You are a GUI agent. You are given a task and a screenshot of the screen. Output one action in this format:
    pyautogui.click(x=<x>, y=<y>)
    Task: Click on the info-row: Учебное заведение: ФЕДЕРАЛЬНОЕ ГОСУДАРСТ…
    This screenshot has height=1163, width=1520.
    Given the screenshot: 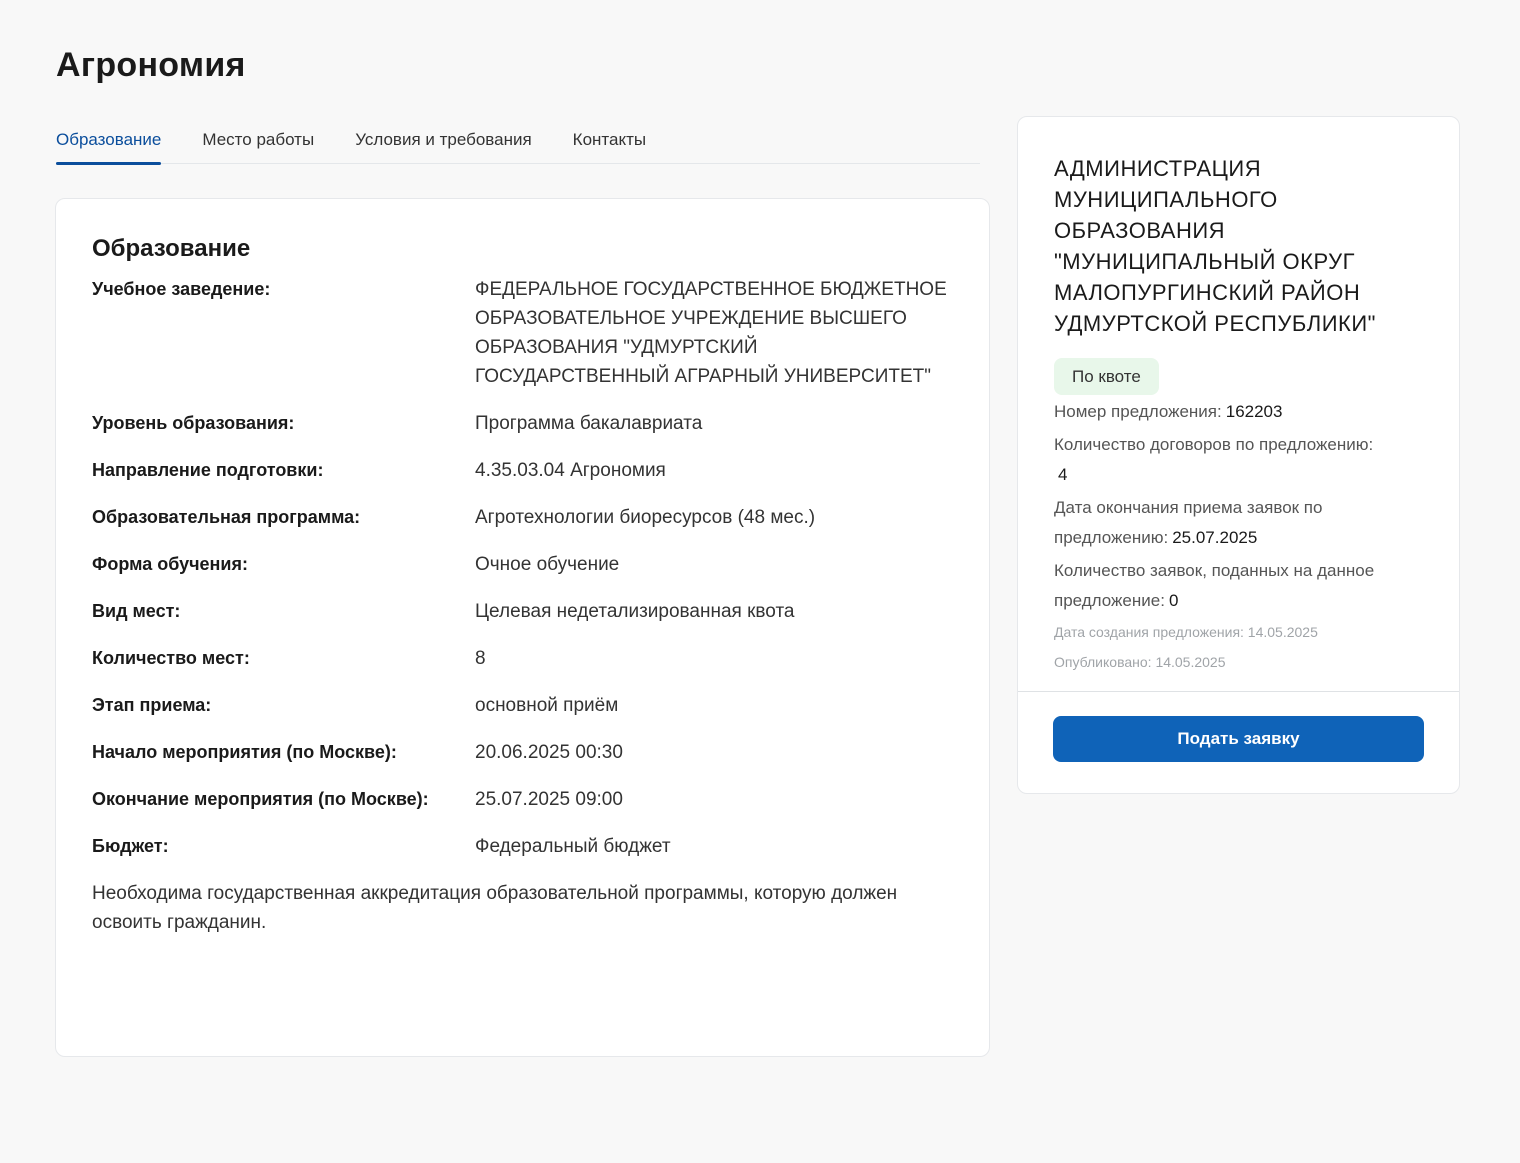 What is the action you would take?
    pyautogui.click(x=522, y=333)
    